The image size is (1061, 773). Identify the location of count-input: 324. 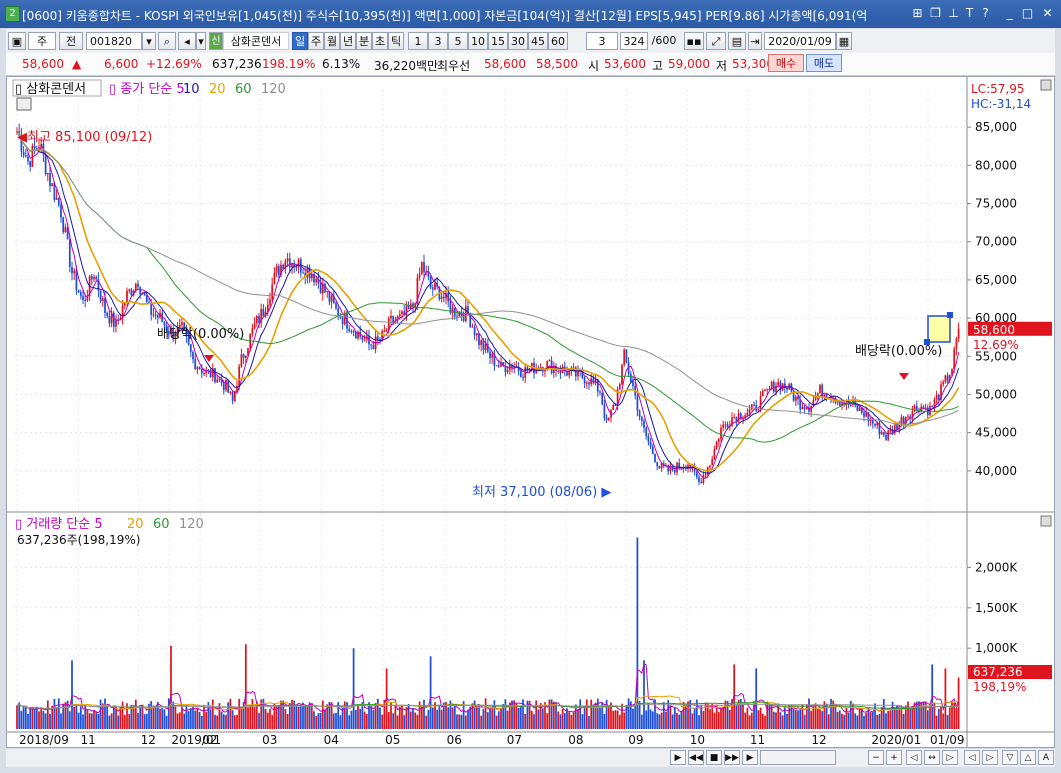
(634, 41).